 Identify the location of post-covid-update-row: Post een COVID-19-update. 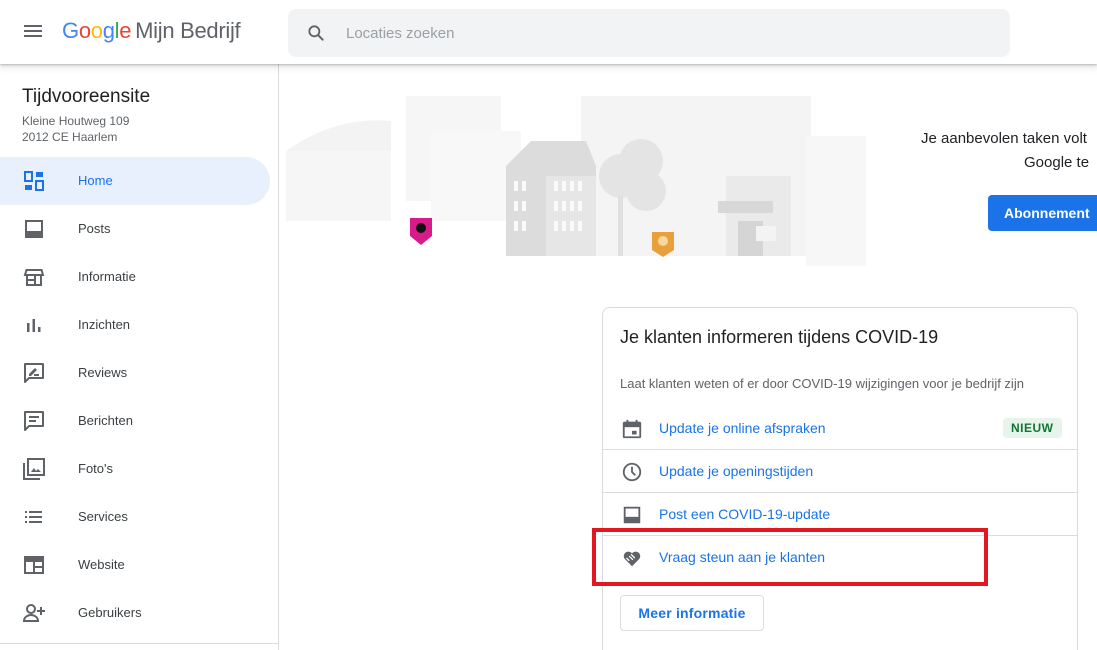
(840, 514).